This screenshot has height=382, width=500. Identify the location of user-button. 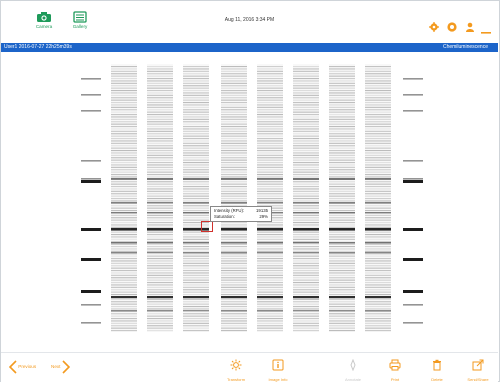
(470, 28).